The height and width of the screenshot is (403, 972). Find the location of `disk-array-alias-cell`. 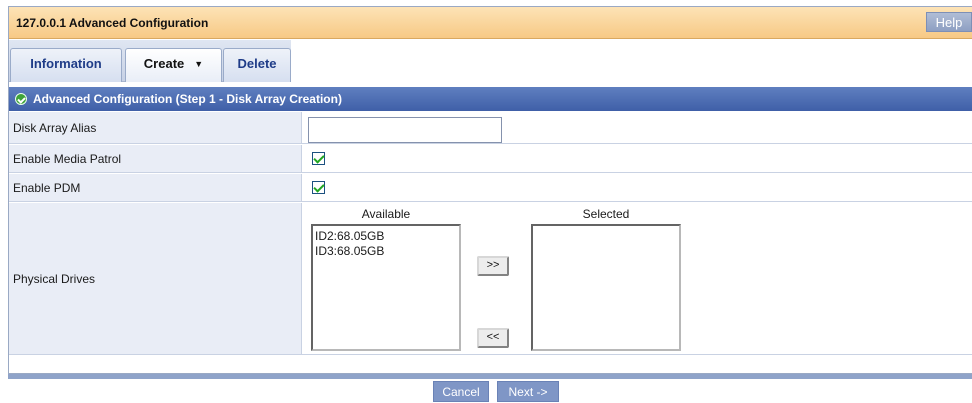

disk-array-alias-cell is located at coordinates (637, 127).